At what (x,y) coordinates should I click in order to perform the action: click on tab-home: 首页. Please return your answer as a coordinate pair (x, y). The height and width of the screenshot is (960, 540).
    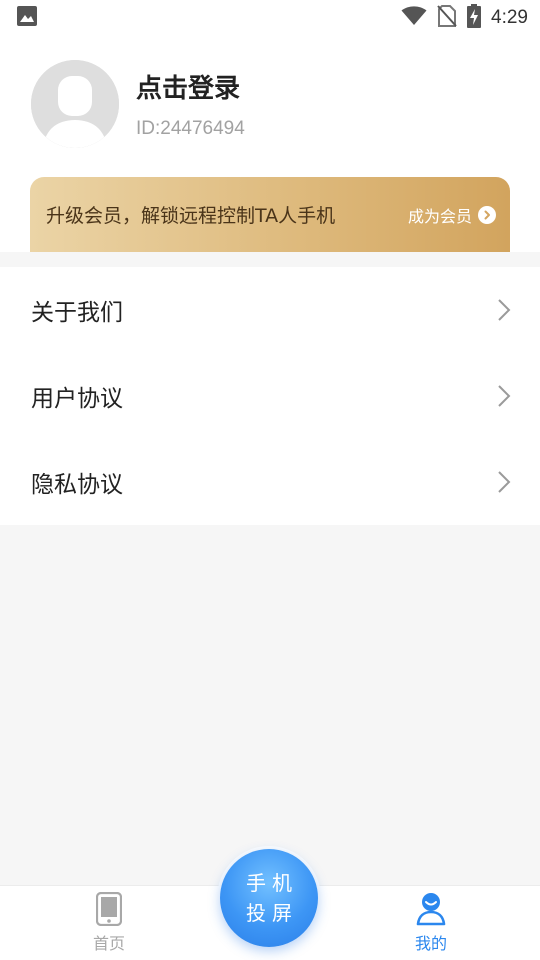
    Looking at the image, I should click on (109, 924).